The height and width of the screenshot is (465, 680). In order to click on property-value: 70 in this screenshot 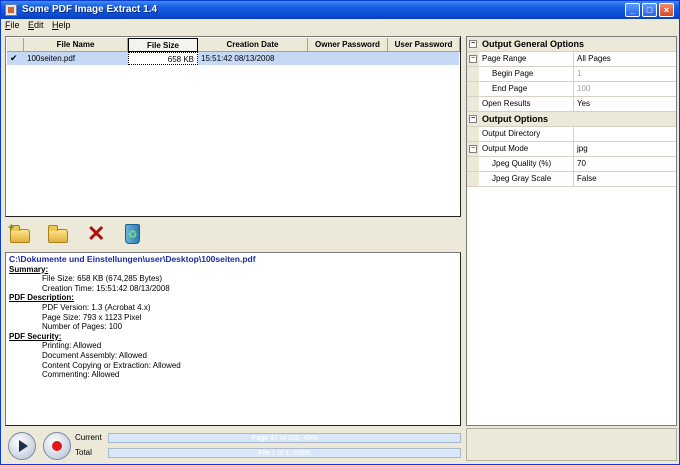, I will do `click(625, 164)`.